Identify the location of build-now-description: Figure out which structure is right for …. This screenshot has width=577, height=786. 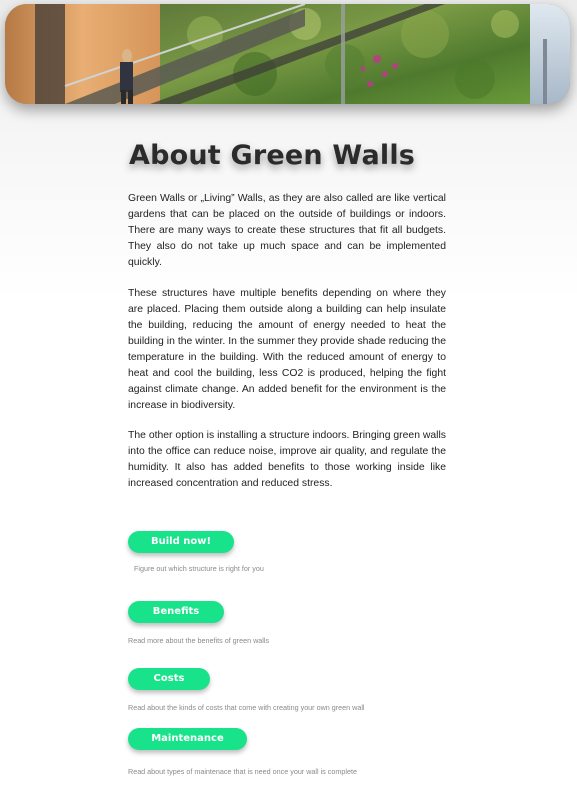
(199, 568).